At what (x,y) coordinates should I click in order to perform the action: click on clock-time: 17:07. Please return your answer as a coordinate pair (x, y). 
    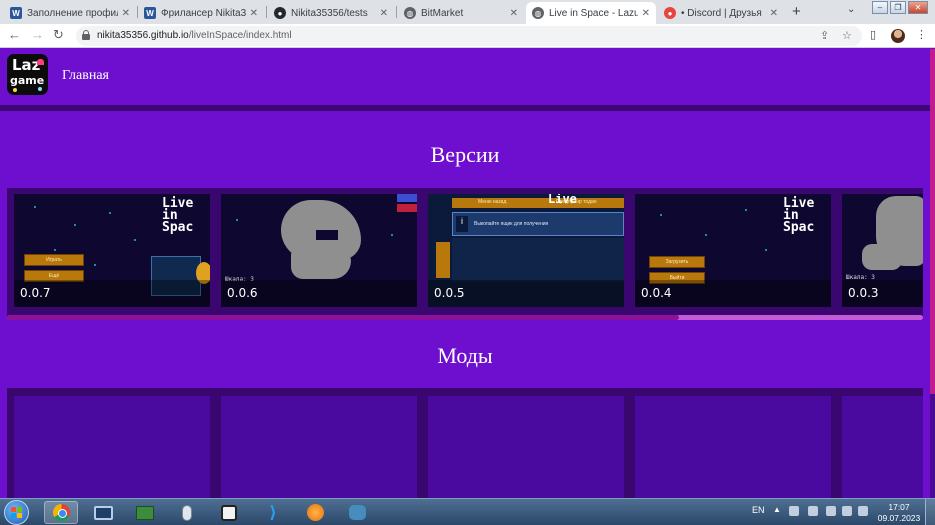
    Looking at the image, I should click on (899, 507).